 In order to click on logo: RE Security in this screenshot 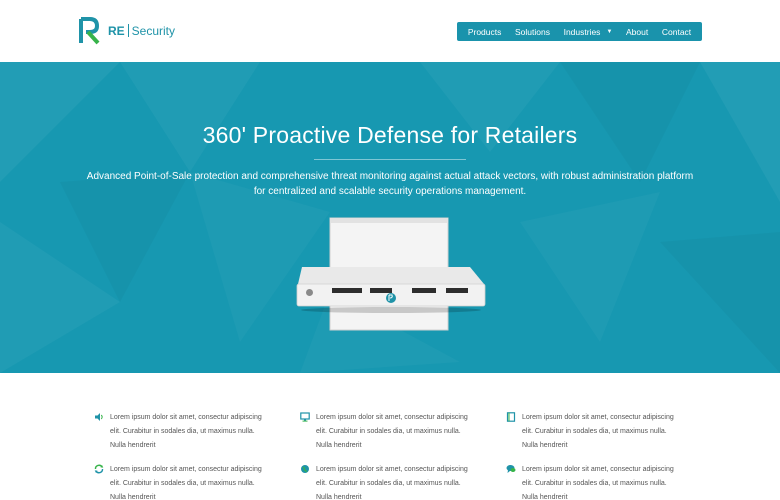, I will do `click(126, 31)`.